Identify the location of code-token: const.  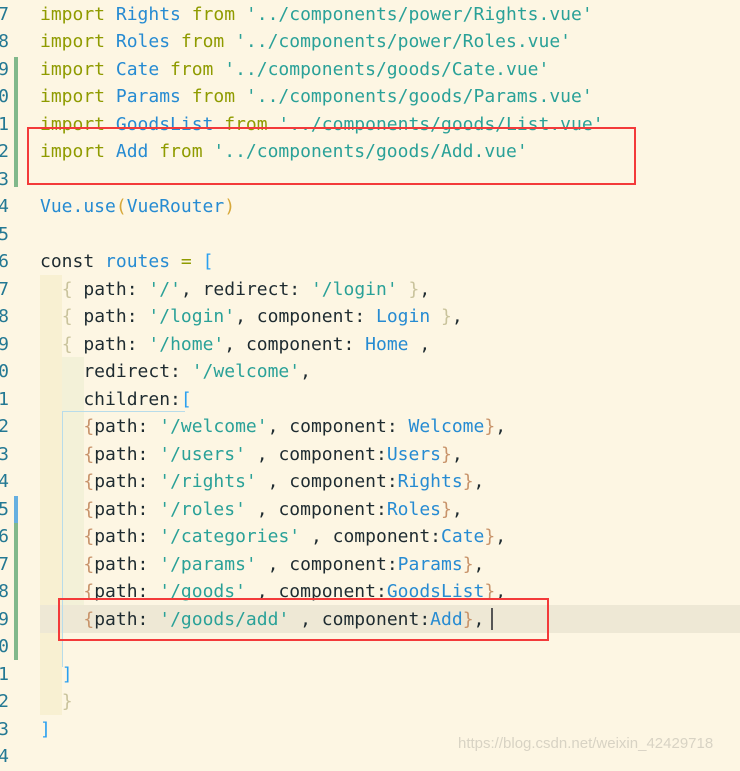
(73, 261).